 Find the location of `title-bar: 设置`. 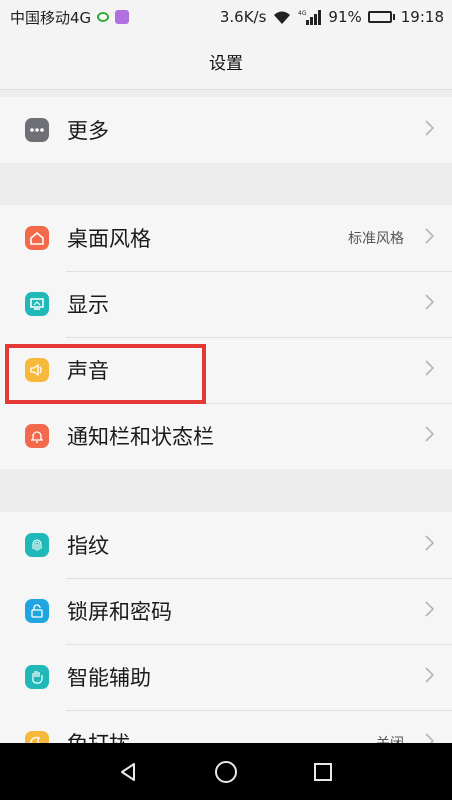

title-bar: 设置 is located at coordinates (226, 62).